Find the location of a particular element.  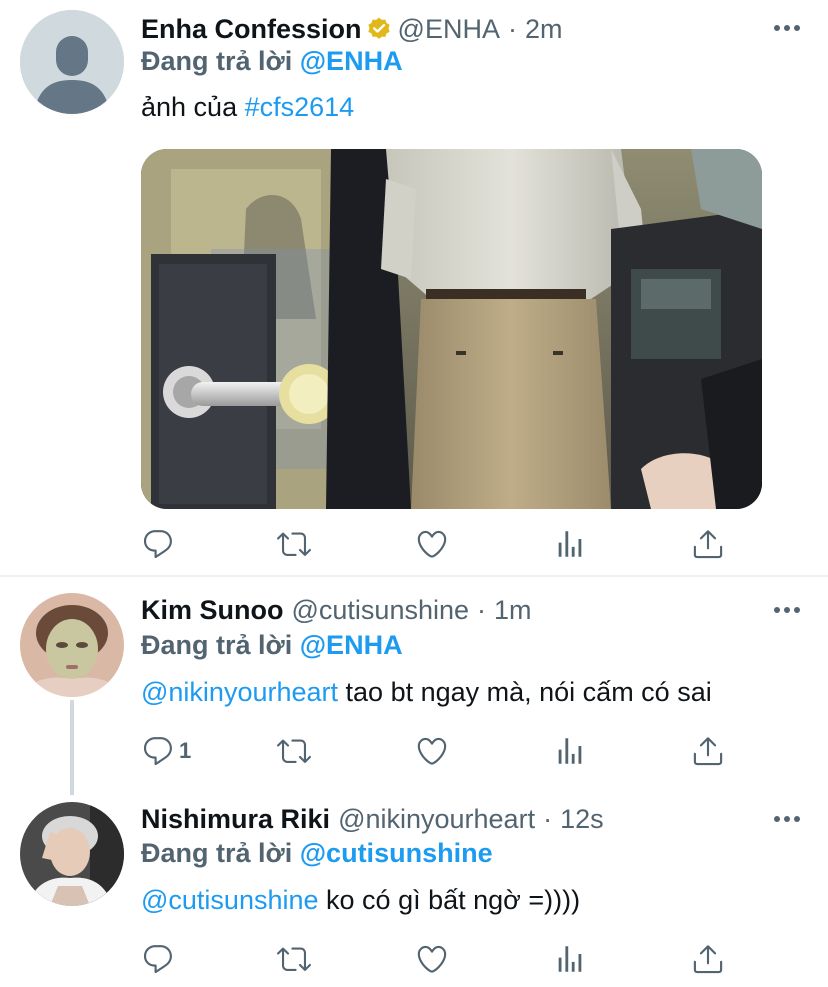

display-name: Enha Confession is located at coordinates (251, 29).